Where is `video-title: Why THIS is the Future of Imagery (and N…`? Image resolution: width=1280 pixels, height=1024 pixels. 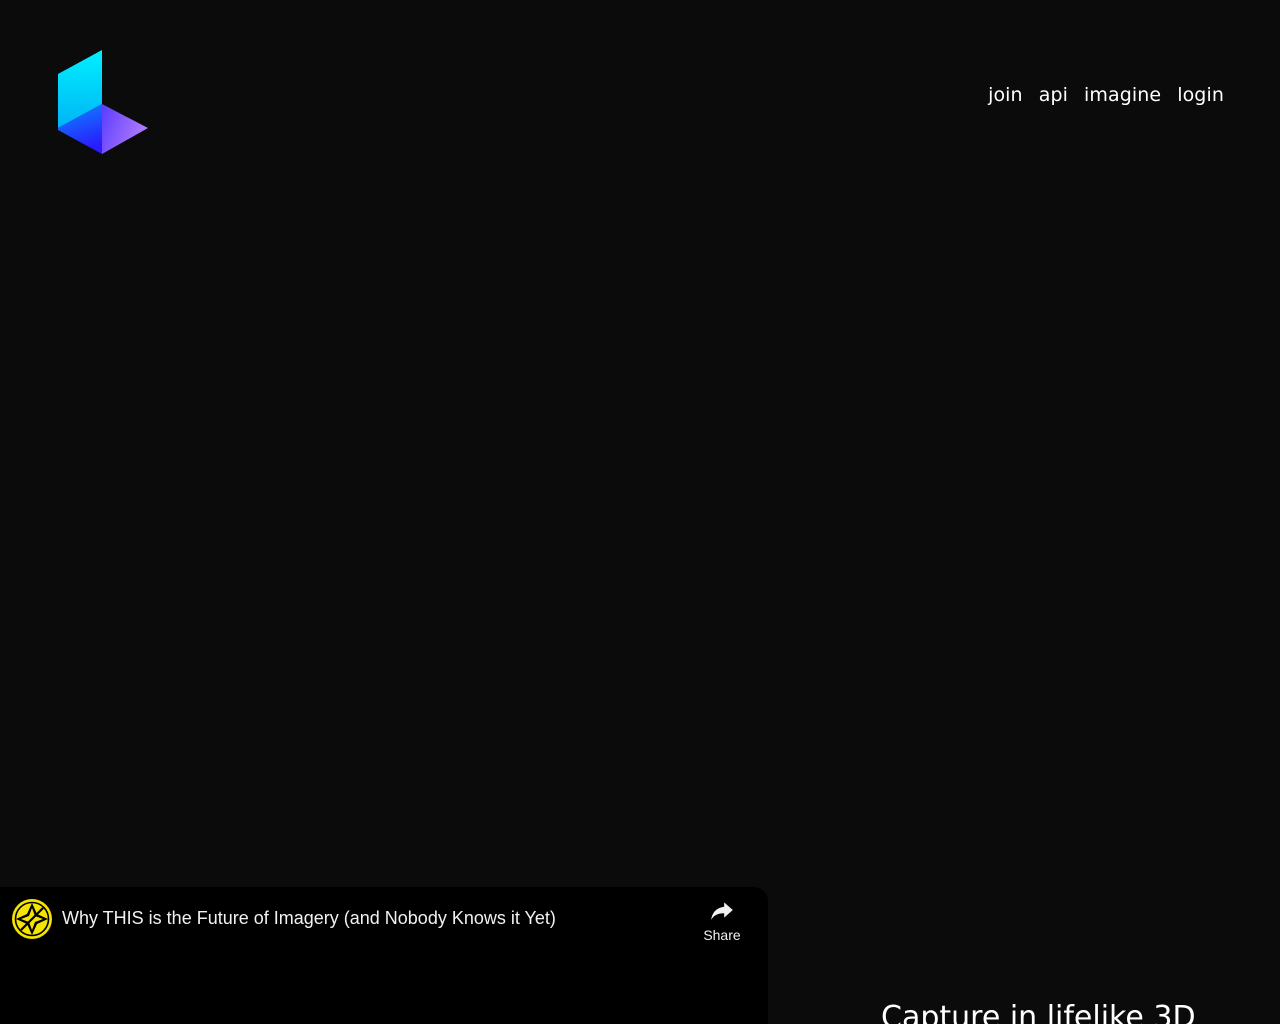
video-title: Why THIS is the Future of Imagery (and N… is located at coordinates (309, 918).